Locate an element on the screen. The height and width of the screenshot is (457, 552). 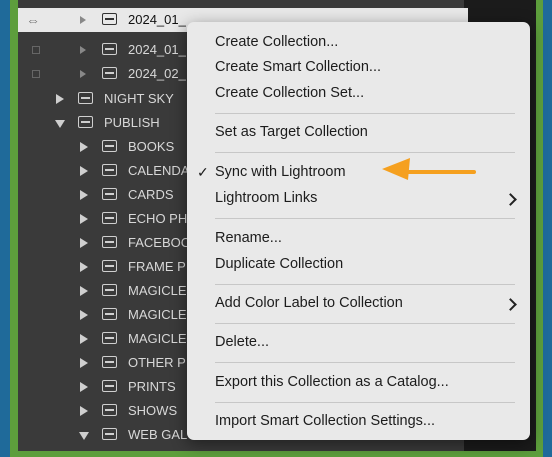
row-label: ECHO PH is located at coordinates (158, 218).